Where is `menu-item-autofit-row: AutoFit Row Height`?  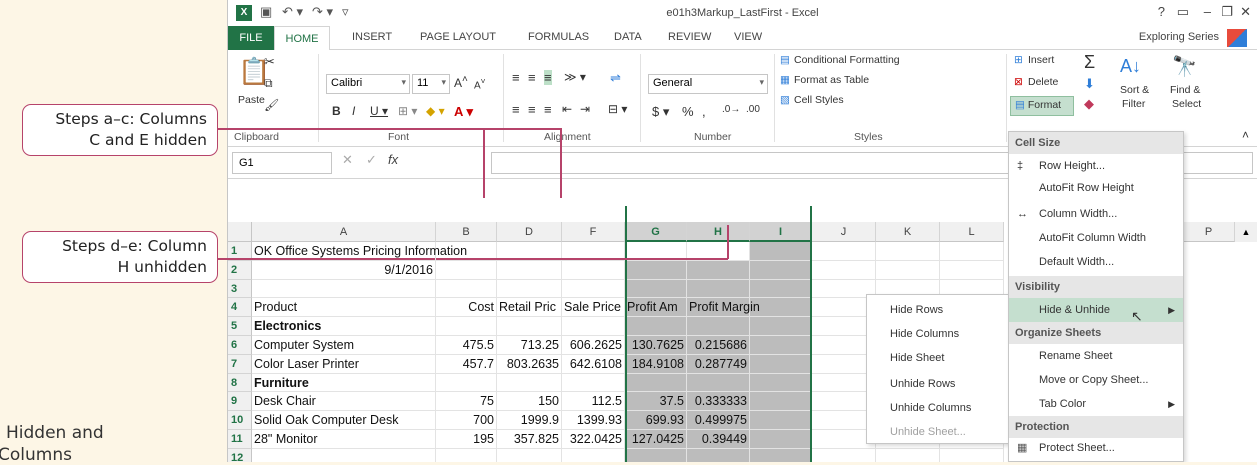
menu-item-autofit-row: AutoFit Row Height is located at coordinates (1096, 189).